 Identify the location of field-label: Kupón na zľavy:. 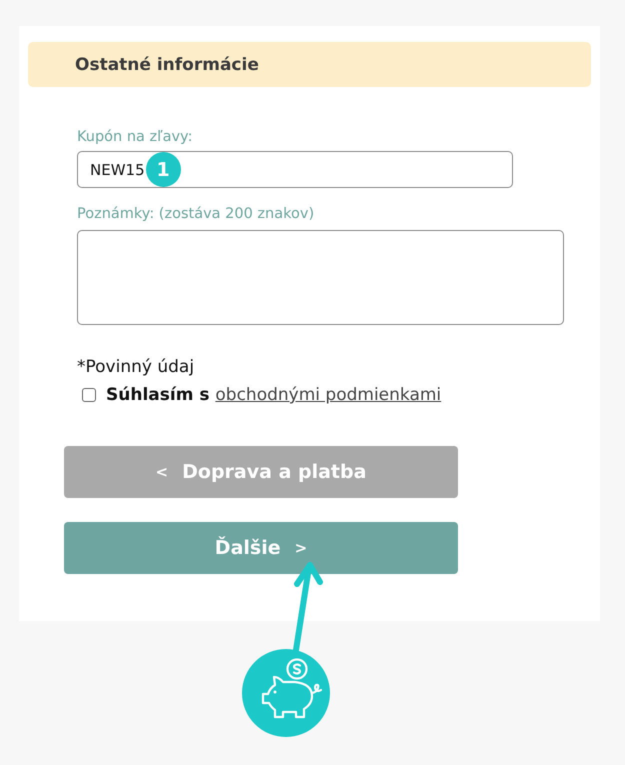
(134, 137).